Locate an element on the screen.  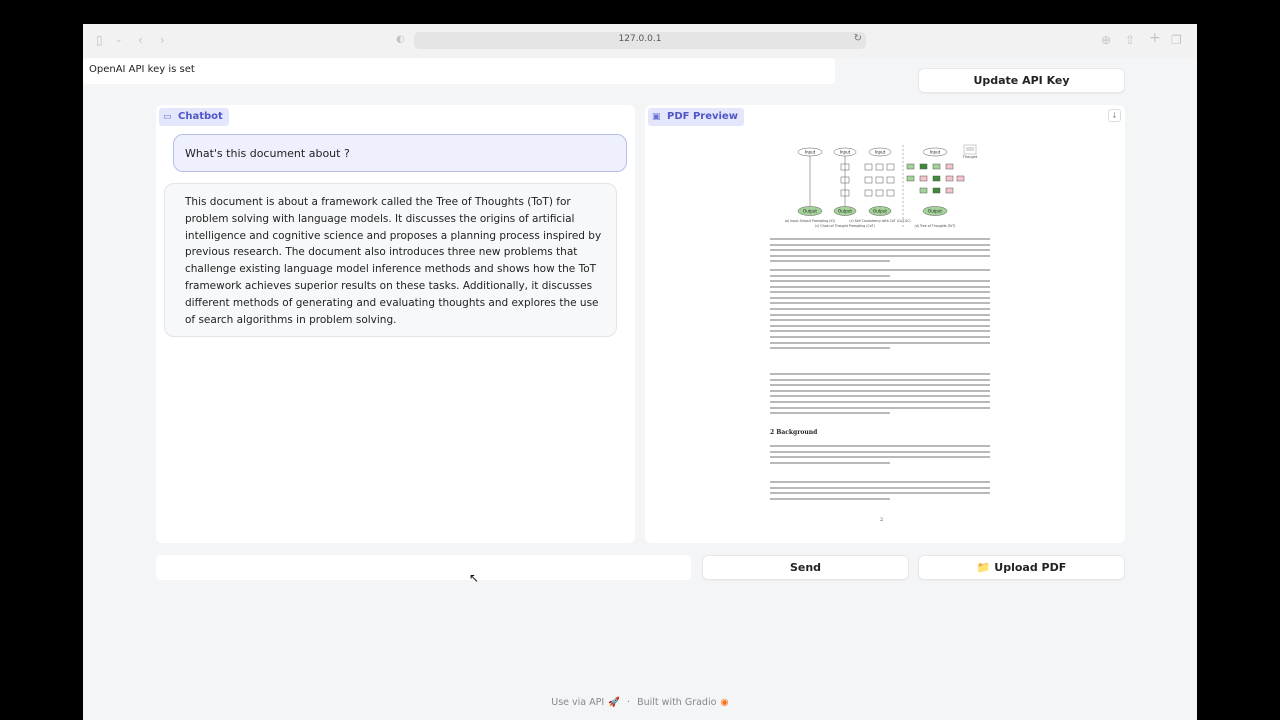
use-via-api-link: Use via API is located at coordinates (577, 702).